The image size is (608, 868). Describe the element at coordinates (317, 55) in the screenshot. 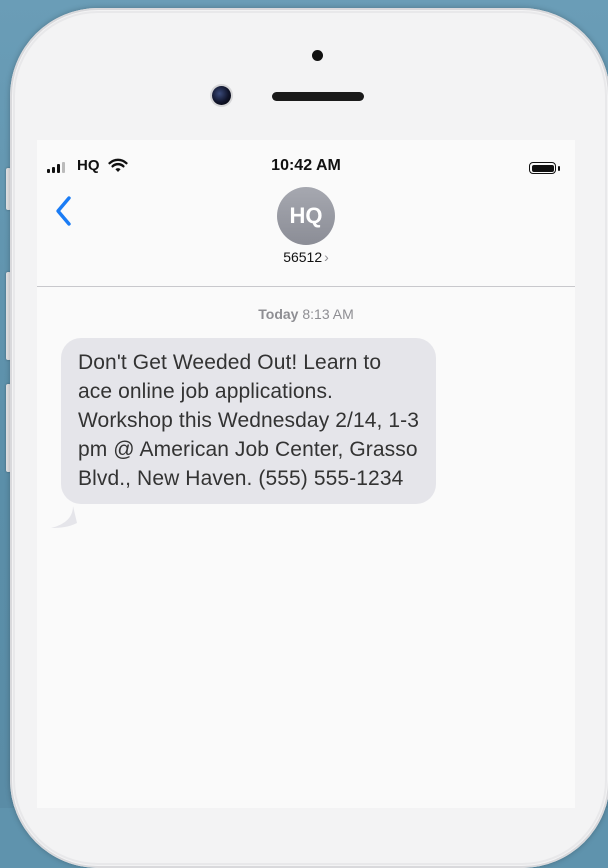

I see `proximity-sensor` at that location.